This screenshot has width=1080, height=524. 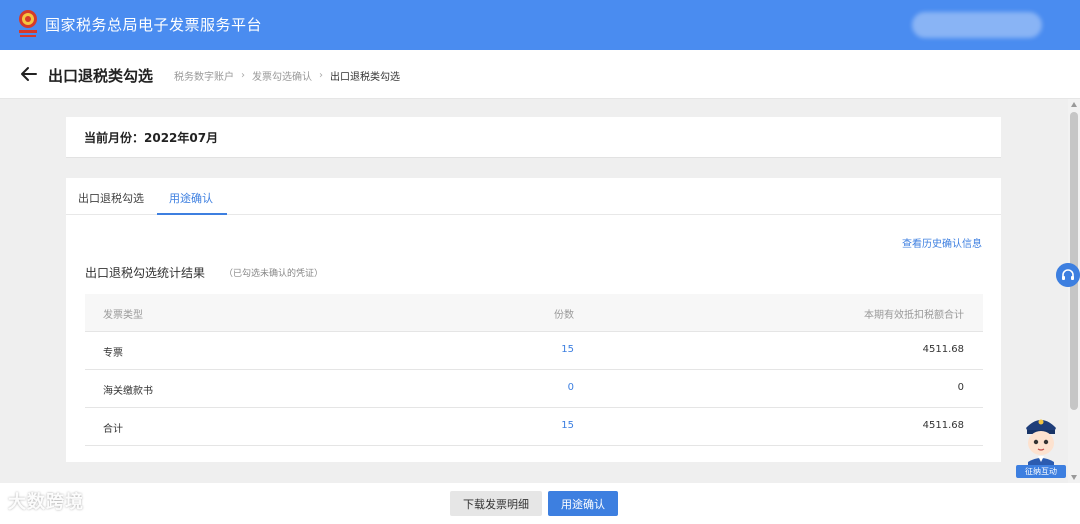 What do you see at coordinates (123, 315) in the screenshot?
I see `column-header-type: 发票类型` at bounding box center [123, 315].